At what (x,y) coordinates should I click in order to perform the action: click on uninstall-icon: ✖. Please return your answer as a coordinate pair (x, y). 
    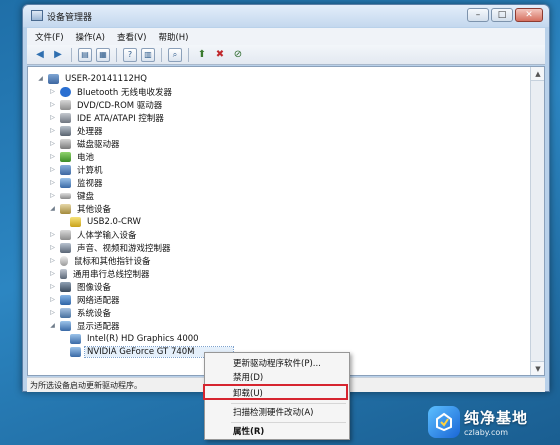
    Looking at the image, I should click on (220, 55).